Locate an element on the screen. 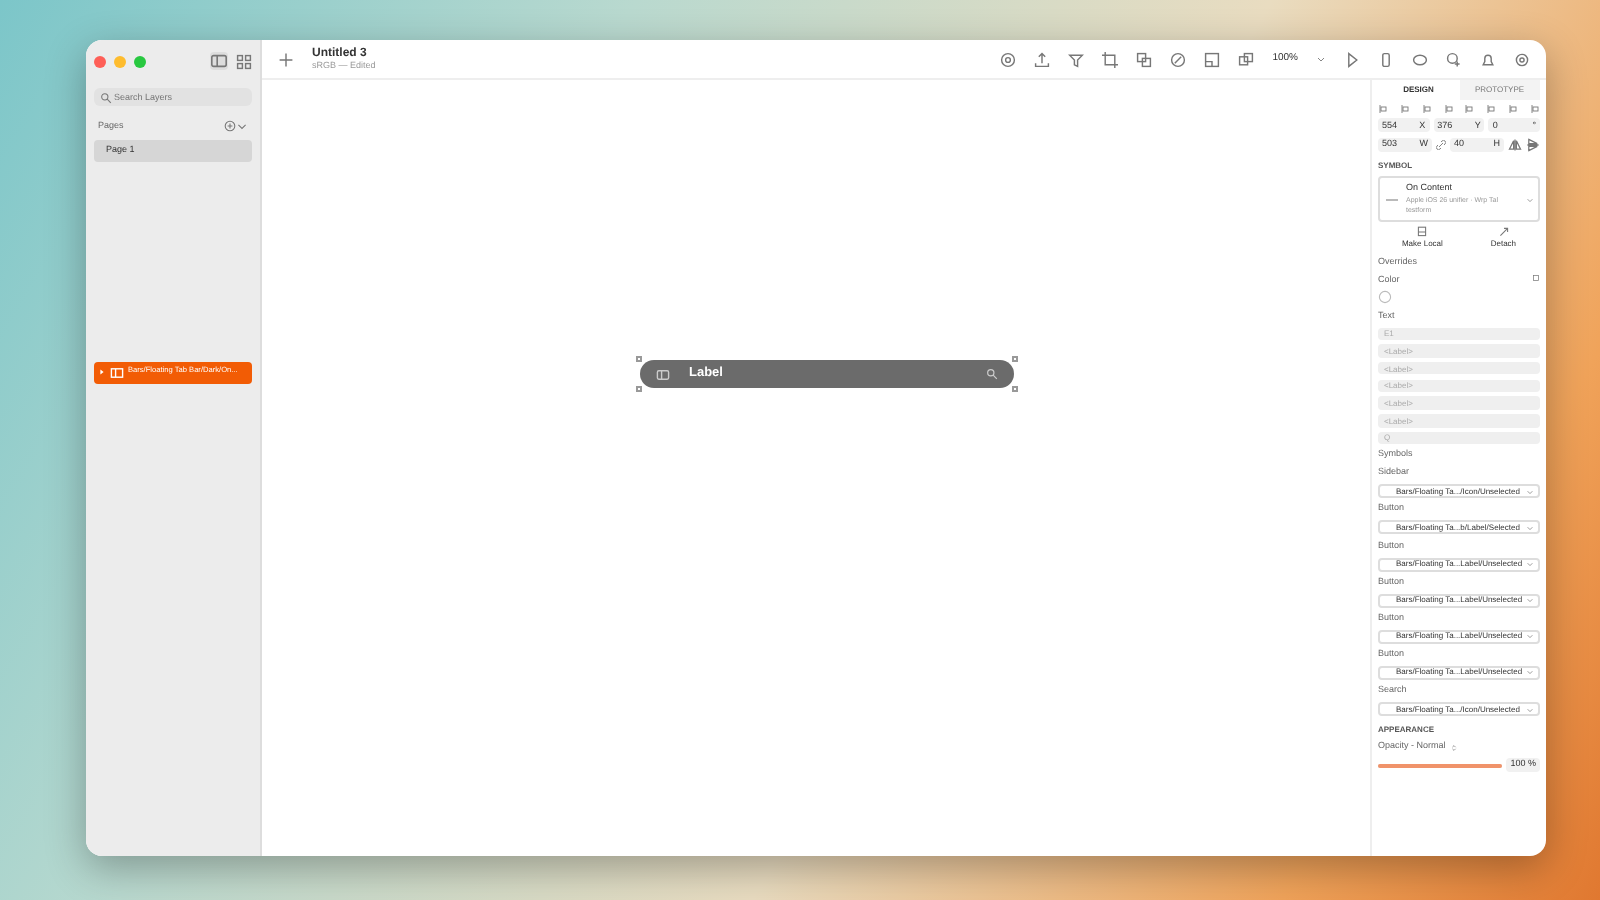 The width and height of the screenshot is (1600, 900). symbol-thumbnail-icon is located at coordinates (1392, 199).